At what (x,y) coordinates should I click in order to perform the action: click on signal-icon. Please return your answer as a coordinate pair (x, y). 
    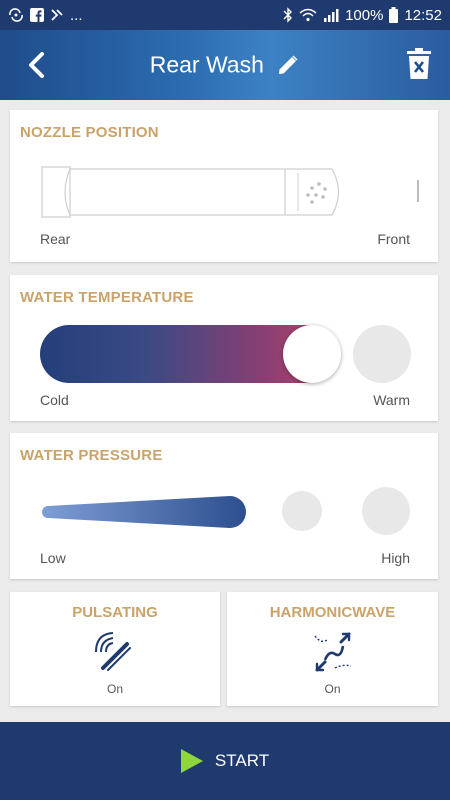
    Looking at the image, I should click on (331, 15).